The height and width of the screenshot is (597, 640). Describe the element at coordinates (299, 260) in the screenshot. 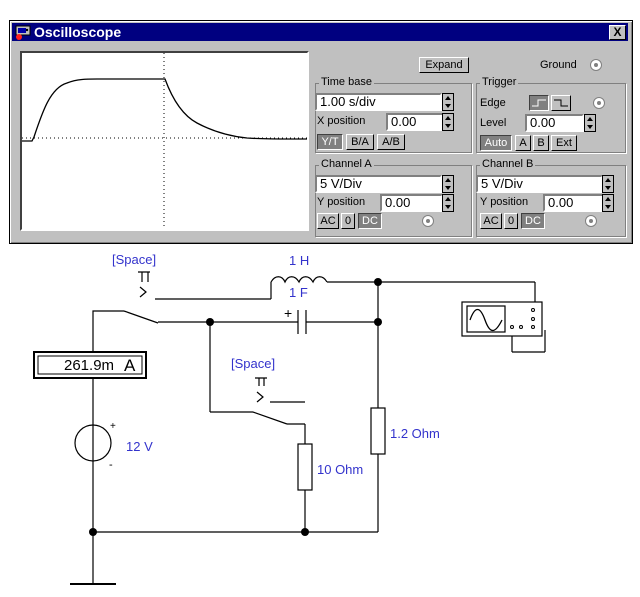

I see `inductor-label: 1 H` at that location.